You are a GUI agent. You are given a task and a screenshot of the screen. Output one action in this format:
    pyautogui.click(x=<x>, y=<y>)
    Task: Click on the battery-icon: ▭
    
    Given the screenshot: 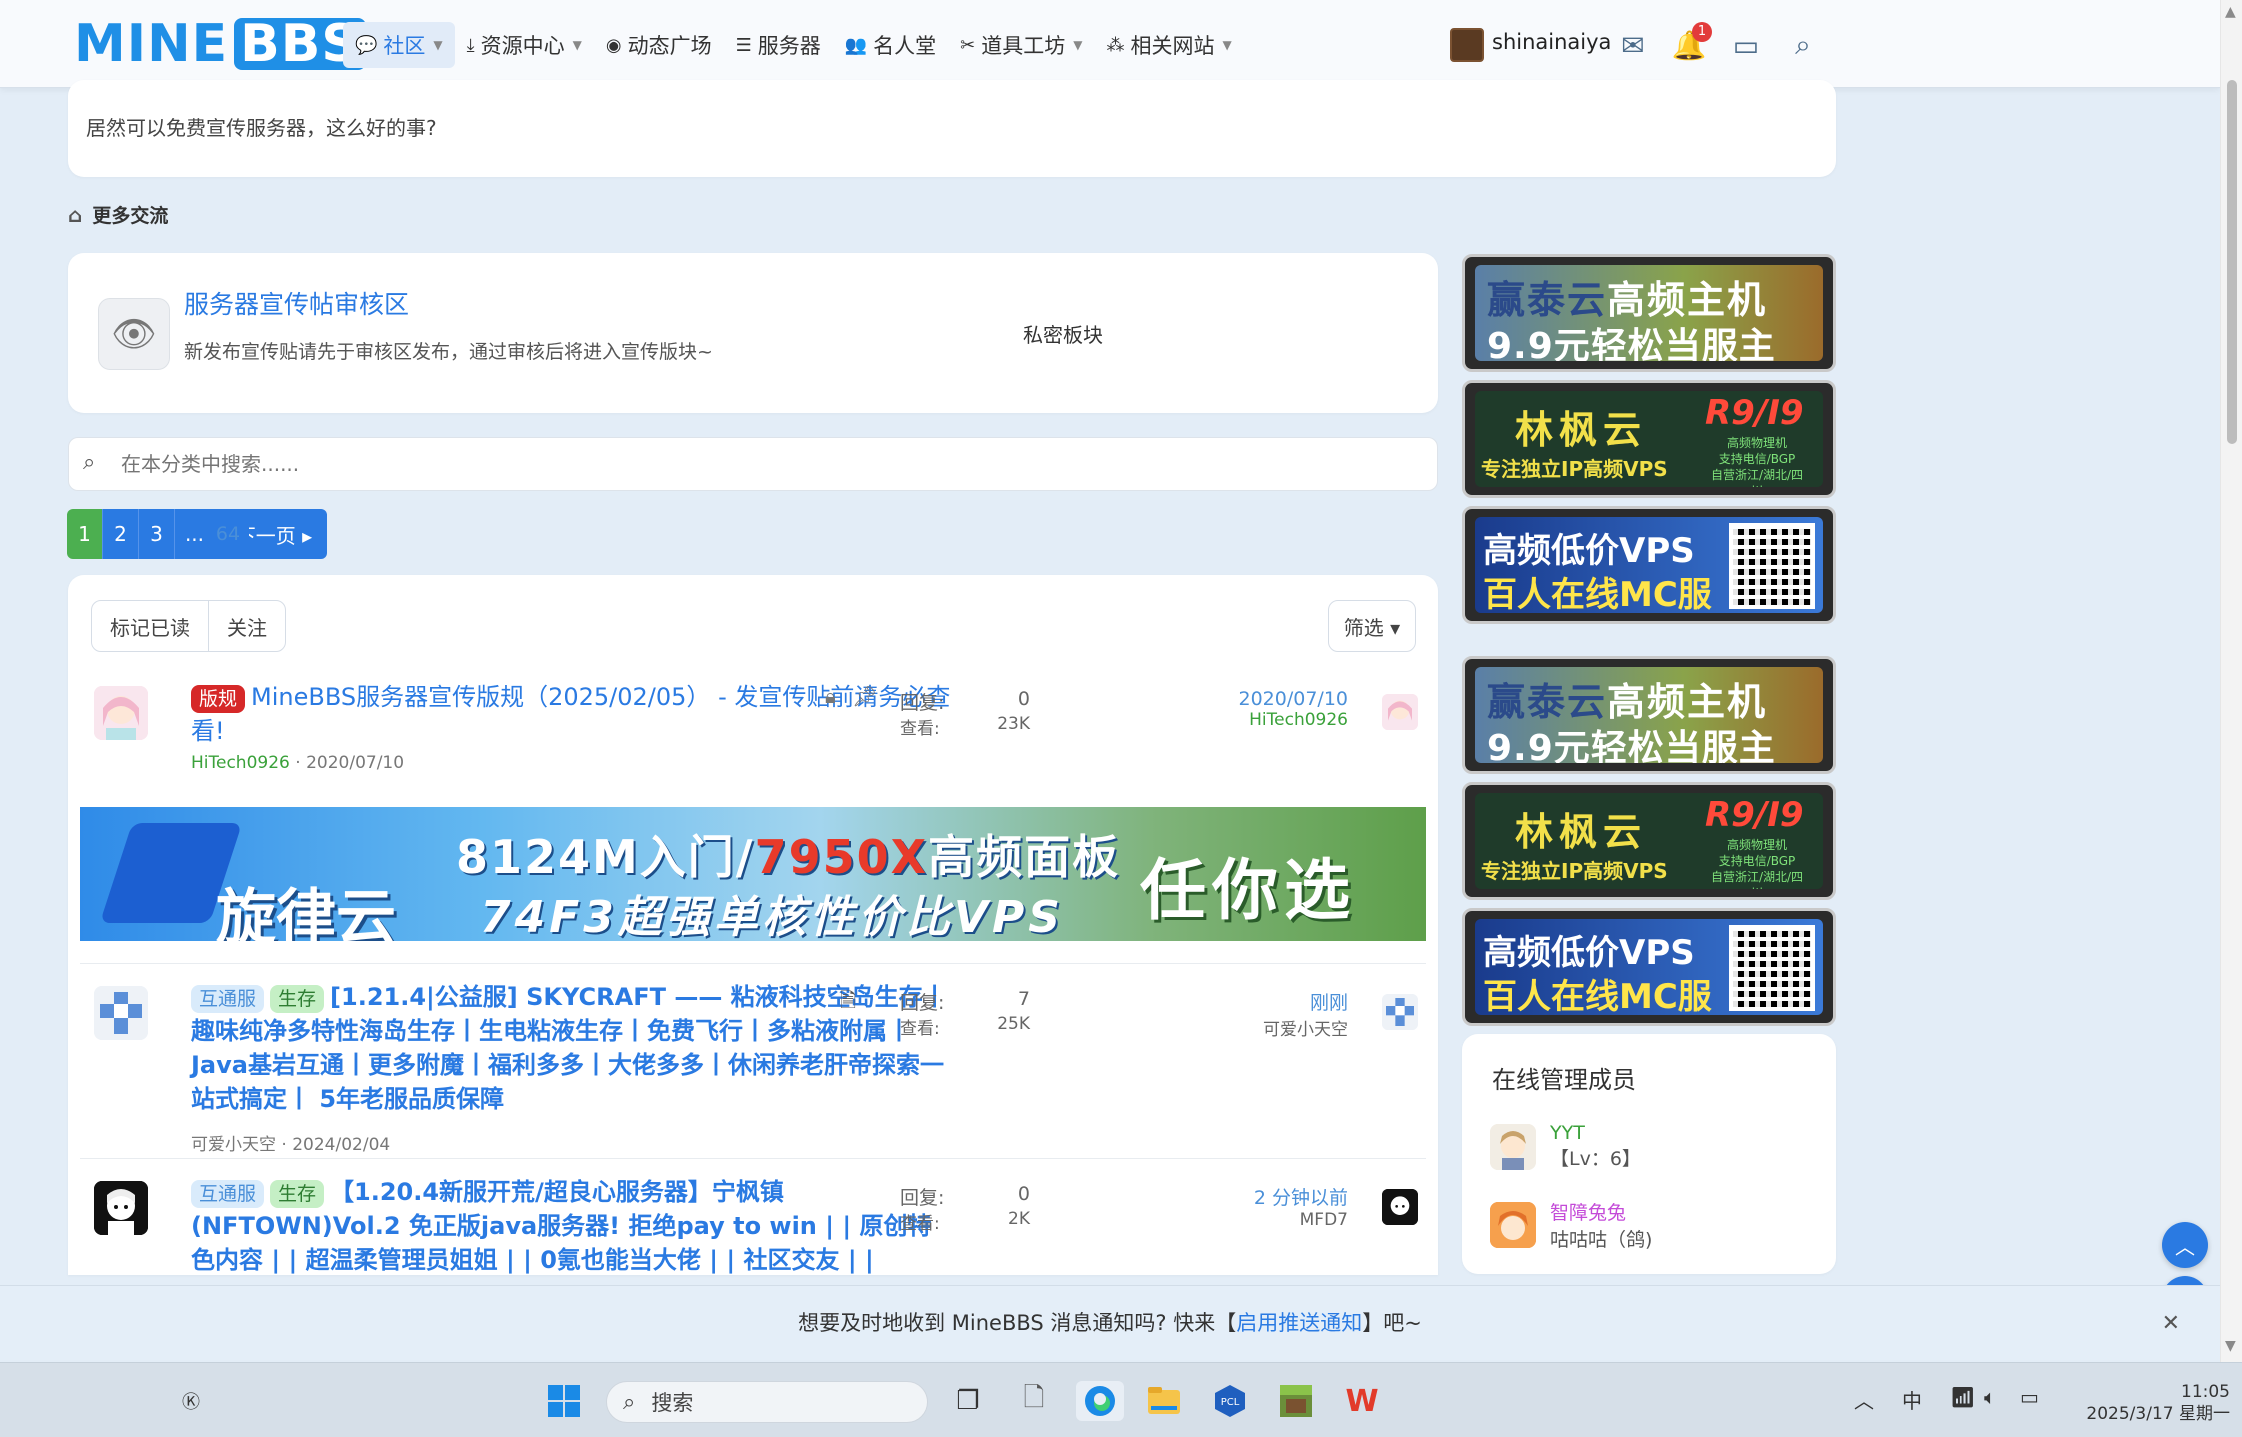 What is the action you would take?
    pyautogui.click(x=2029, y=1397)
    